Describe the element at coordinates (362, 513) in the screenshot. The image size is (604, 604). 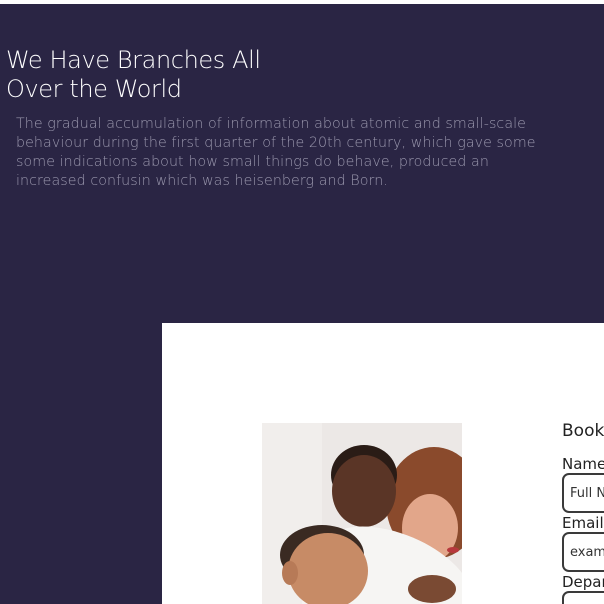
I see `family-photo` at that location.